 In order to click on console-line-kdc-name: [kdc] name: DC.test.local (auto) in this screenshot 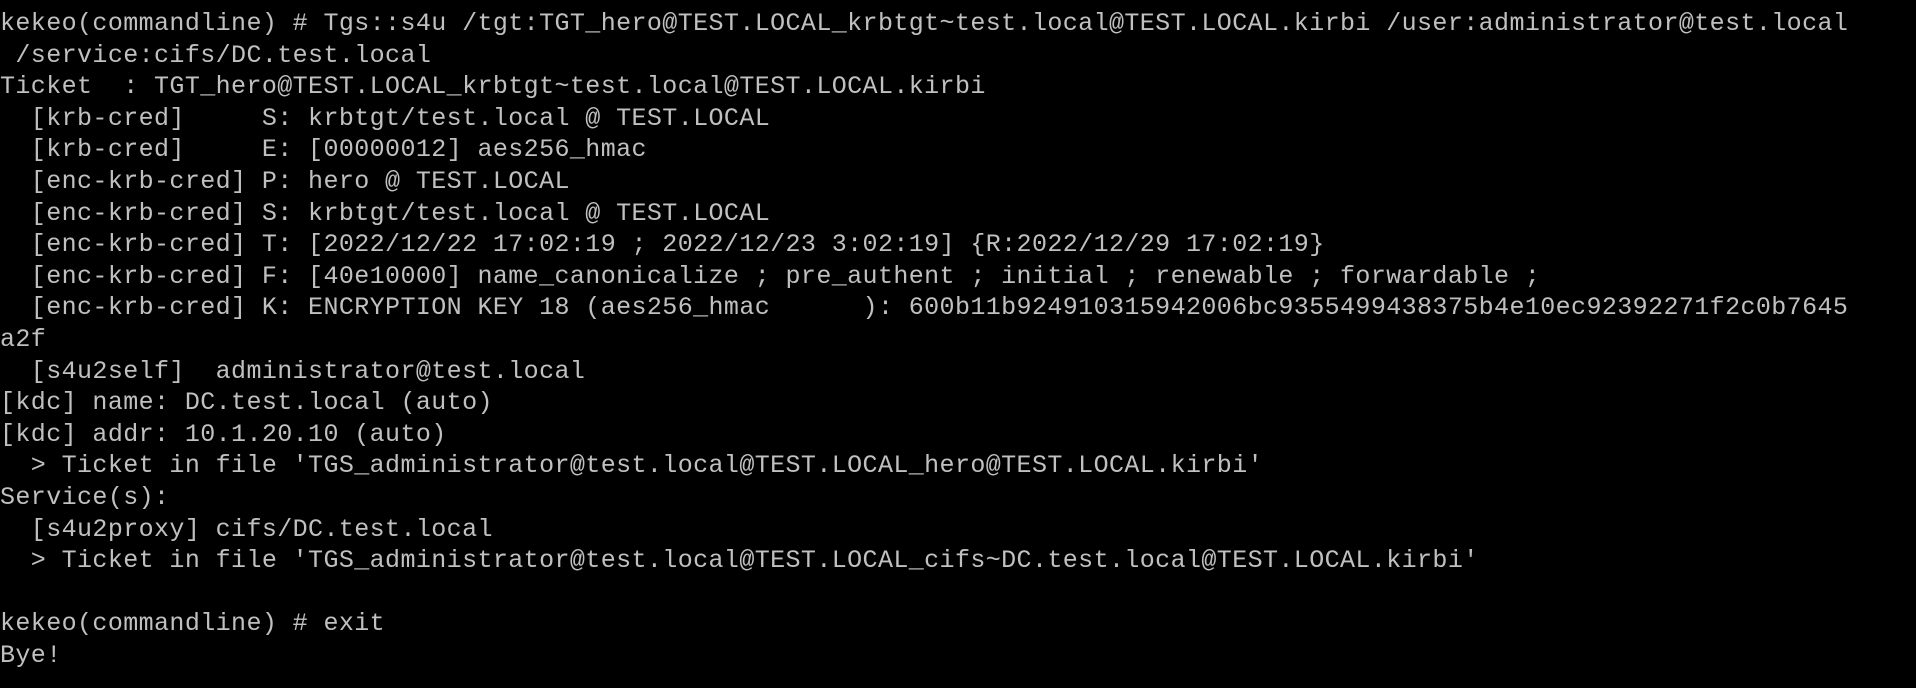, I will do `click(246, 403)`.